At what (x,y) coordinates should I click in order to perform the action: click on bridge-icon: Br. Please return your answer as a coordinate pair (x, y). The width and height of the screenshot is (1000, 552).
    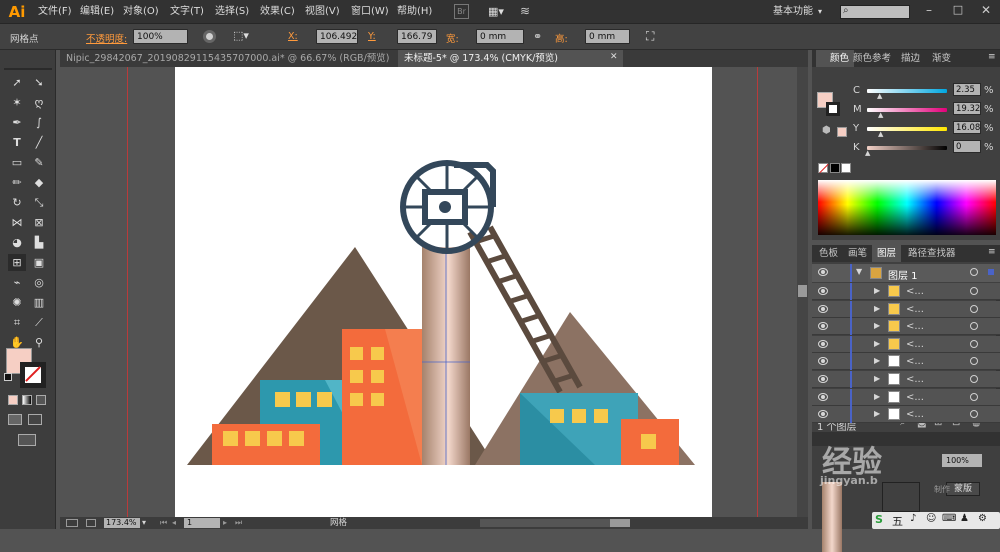
    Looking at the image, I should click on (461, 11).